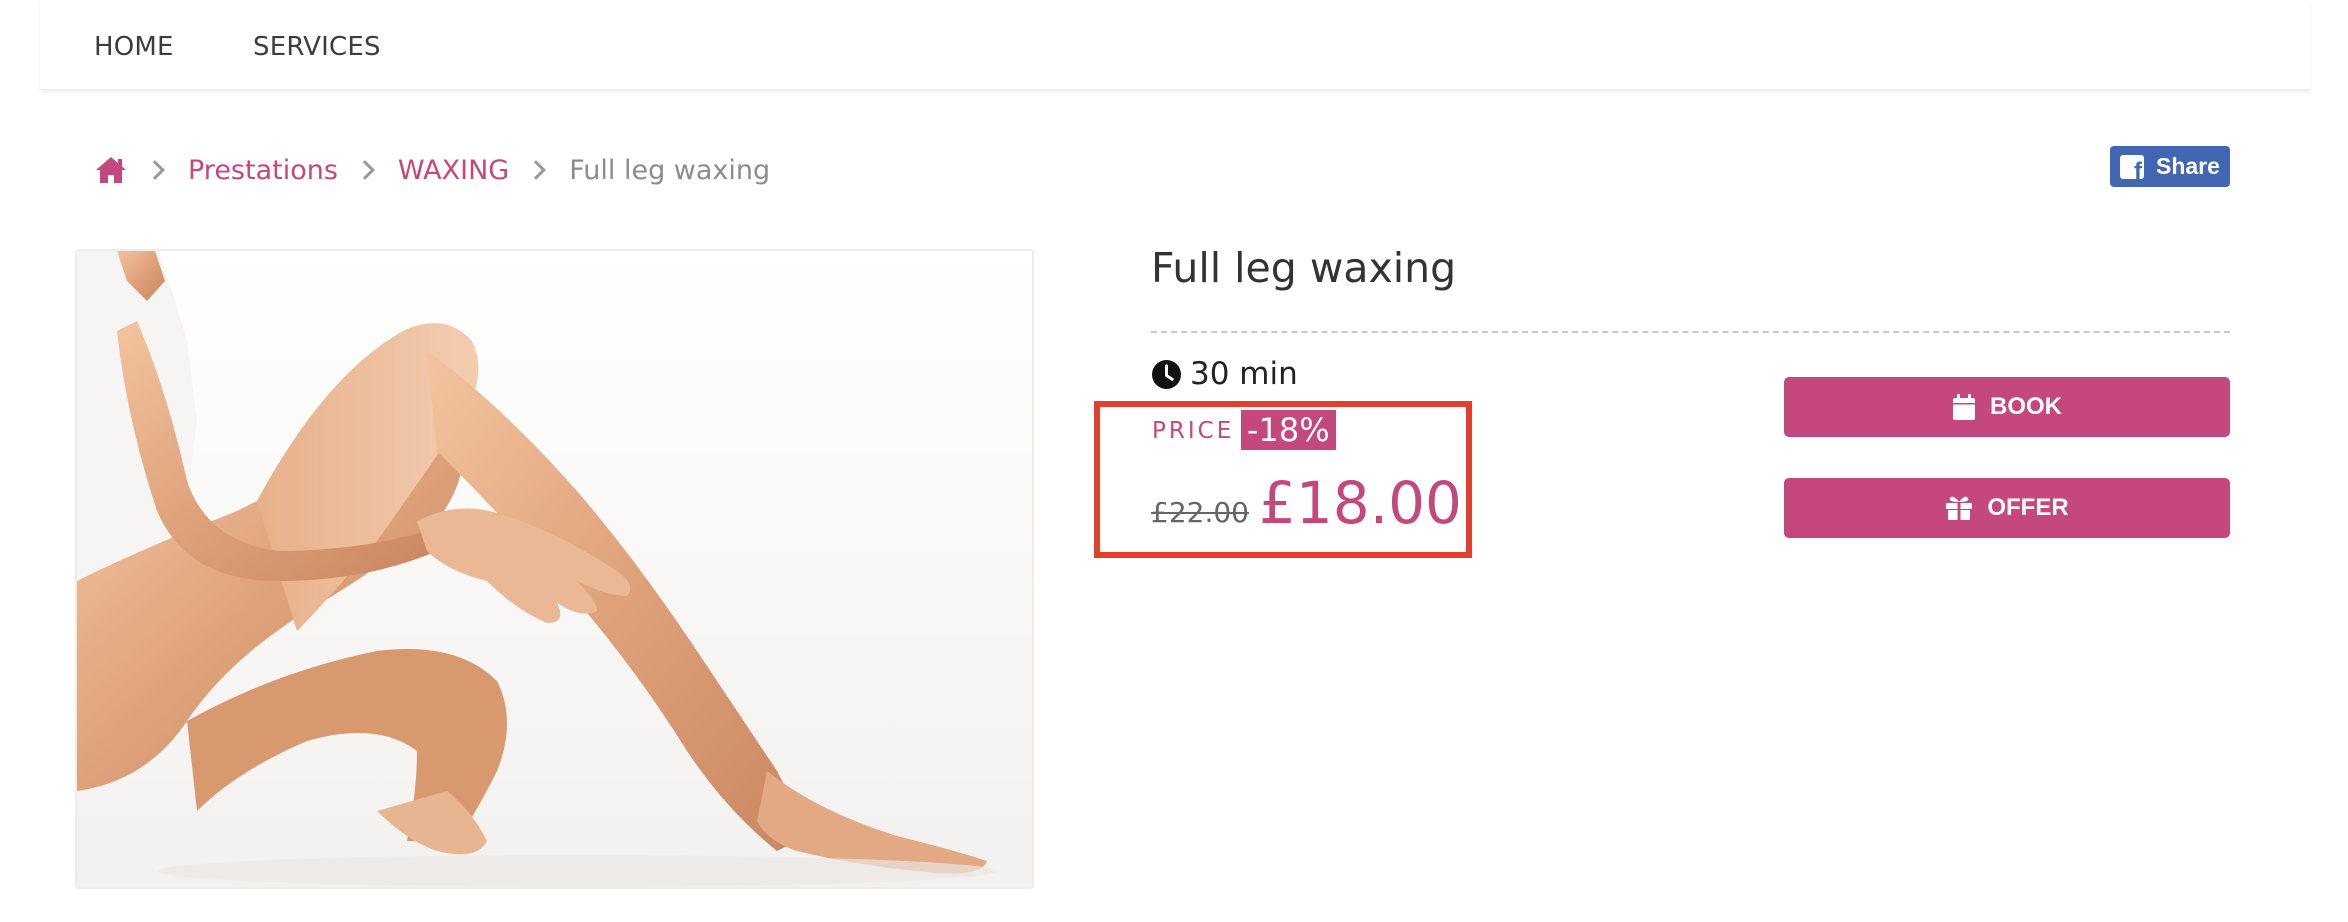 The image size is (2348, 922). I want to click on clock-icon, so click(1166, 374).